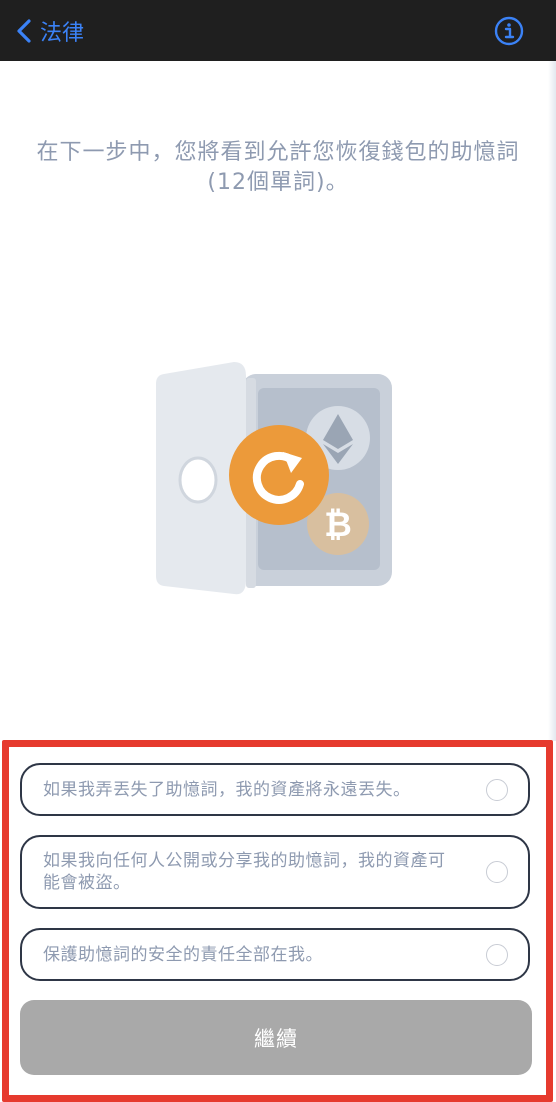 The height and width of the screenshot is (1102, 556). I want to click on safe-illustration: ₿, so click(274, 478).